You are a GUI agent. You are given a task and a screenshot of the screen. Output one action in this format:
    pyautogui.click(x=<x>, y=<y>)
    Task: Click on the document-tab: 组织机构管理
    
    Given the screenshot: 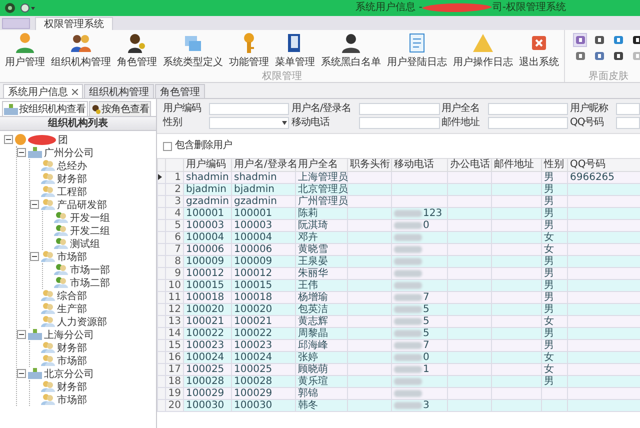 What is the action you would take?
    pyautogui.click(x=119, y=91)
    